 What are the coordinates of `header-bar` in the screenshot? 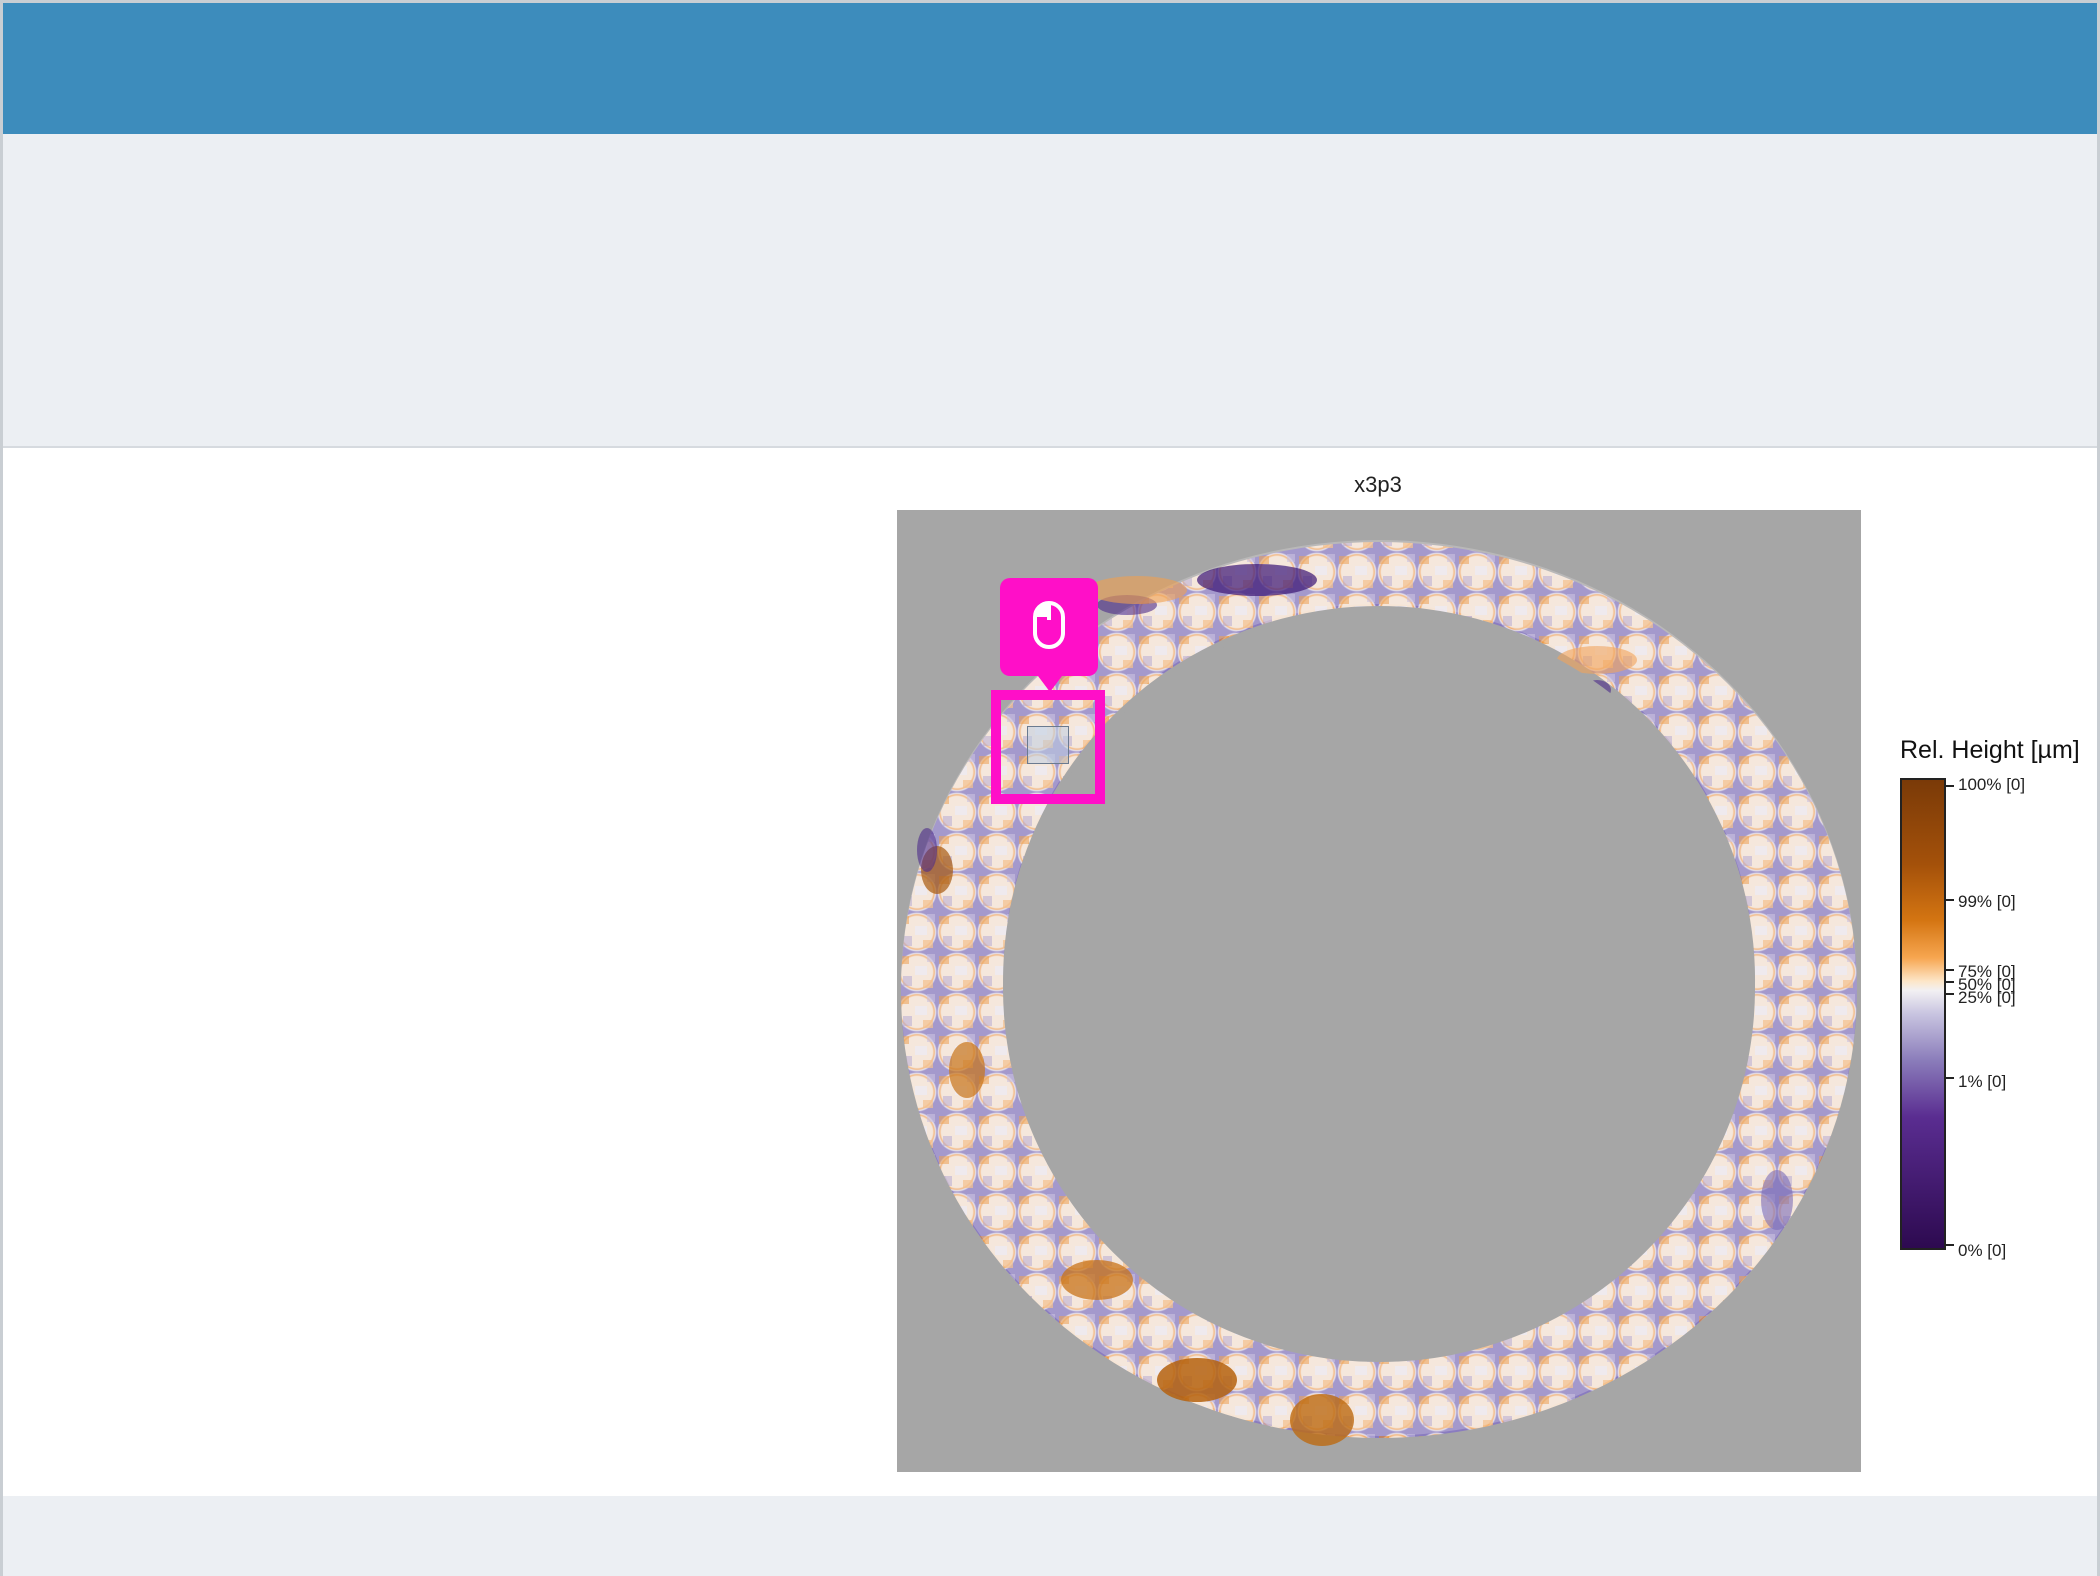 It's located at (1050, 68).